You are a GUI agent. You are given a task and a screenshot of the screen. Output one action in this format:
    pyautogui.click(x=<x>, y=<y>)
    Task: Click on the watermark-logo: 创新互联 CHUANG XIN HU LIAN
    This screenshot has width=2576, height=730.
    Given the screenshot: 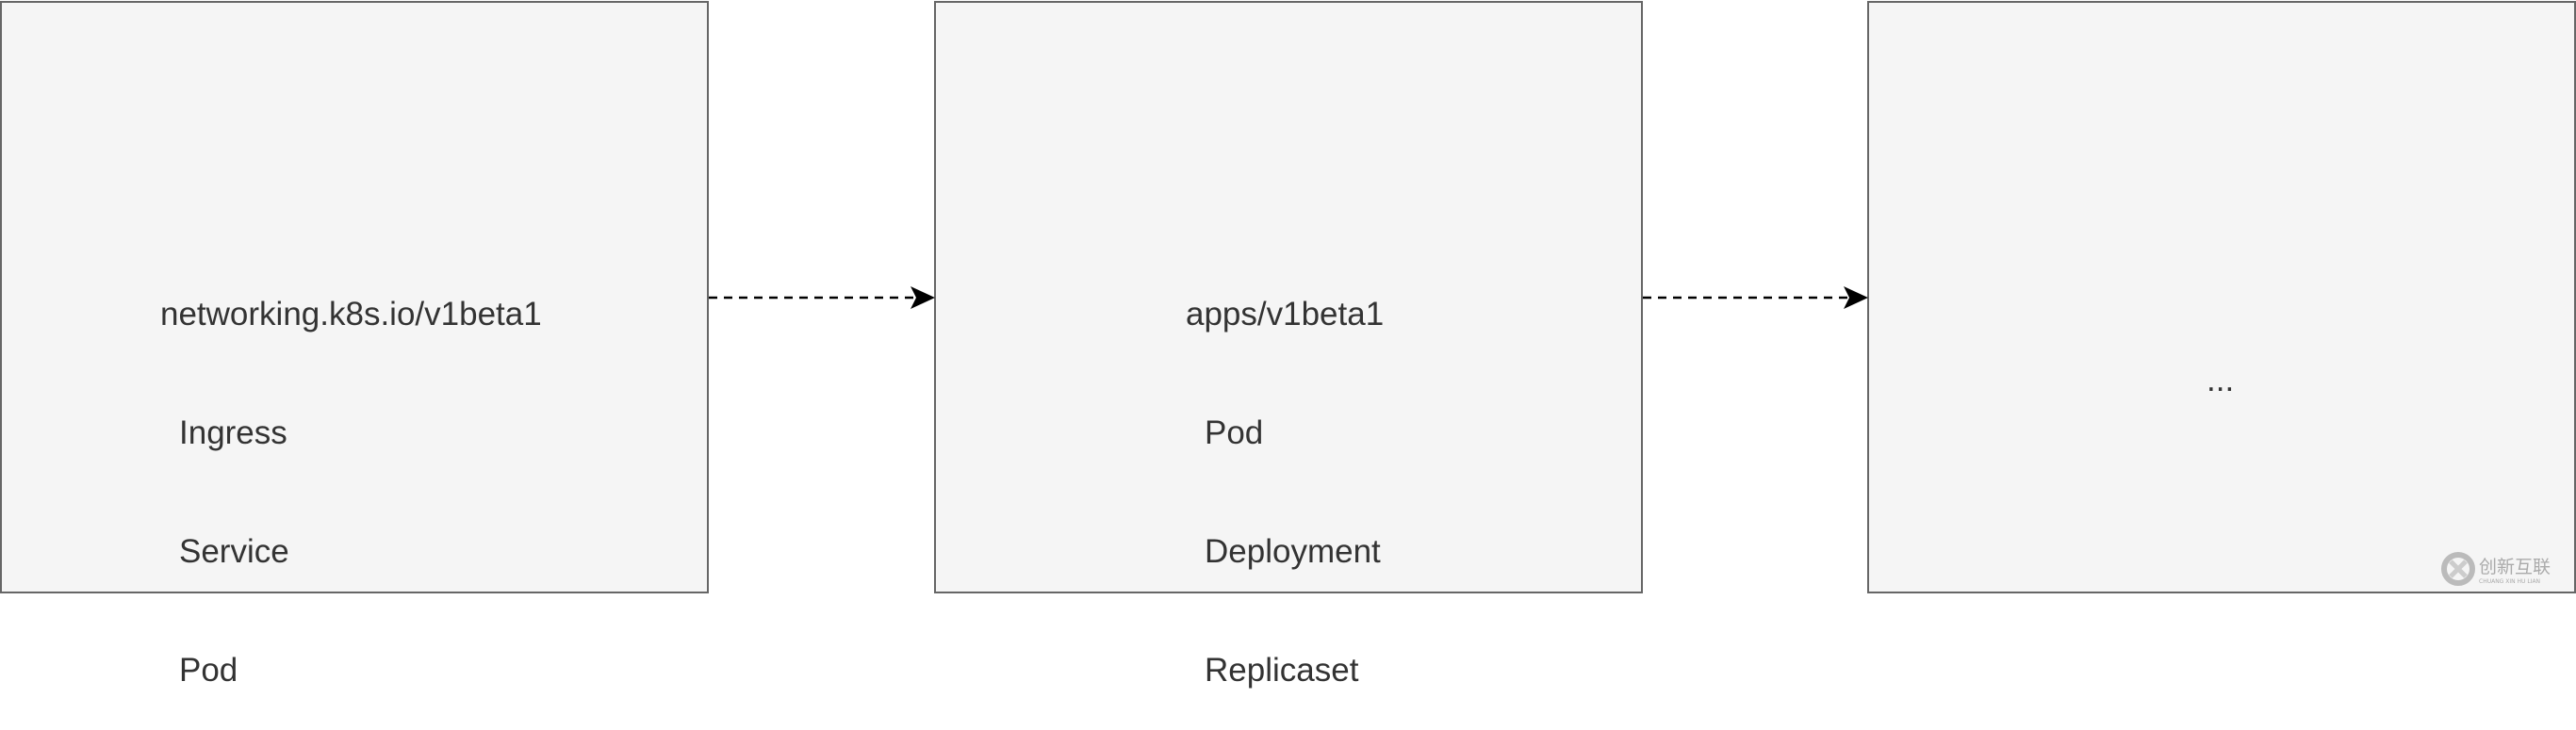 What is the action you would take?
    pyautogui.click(x=2496, y=569)
    